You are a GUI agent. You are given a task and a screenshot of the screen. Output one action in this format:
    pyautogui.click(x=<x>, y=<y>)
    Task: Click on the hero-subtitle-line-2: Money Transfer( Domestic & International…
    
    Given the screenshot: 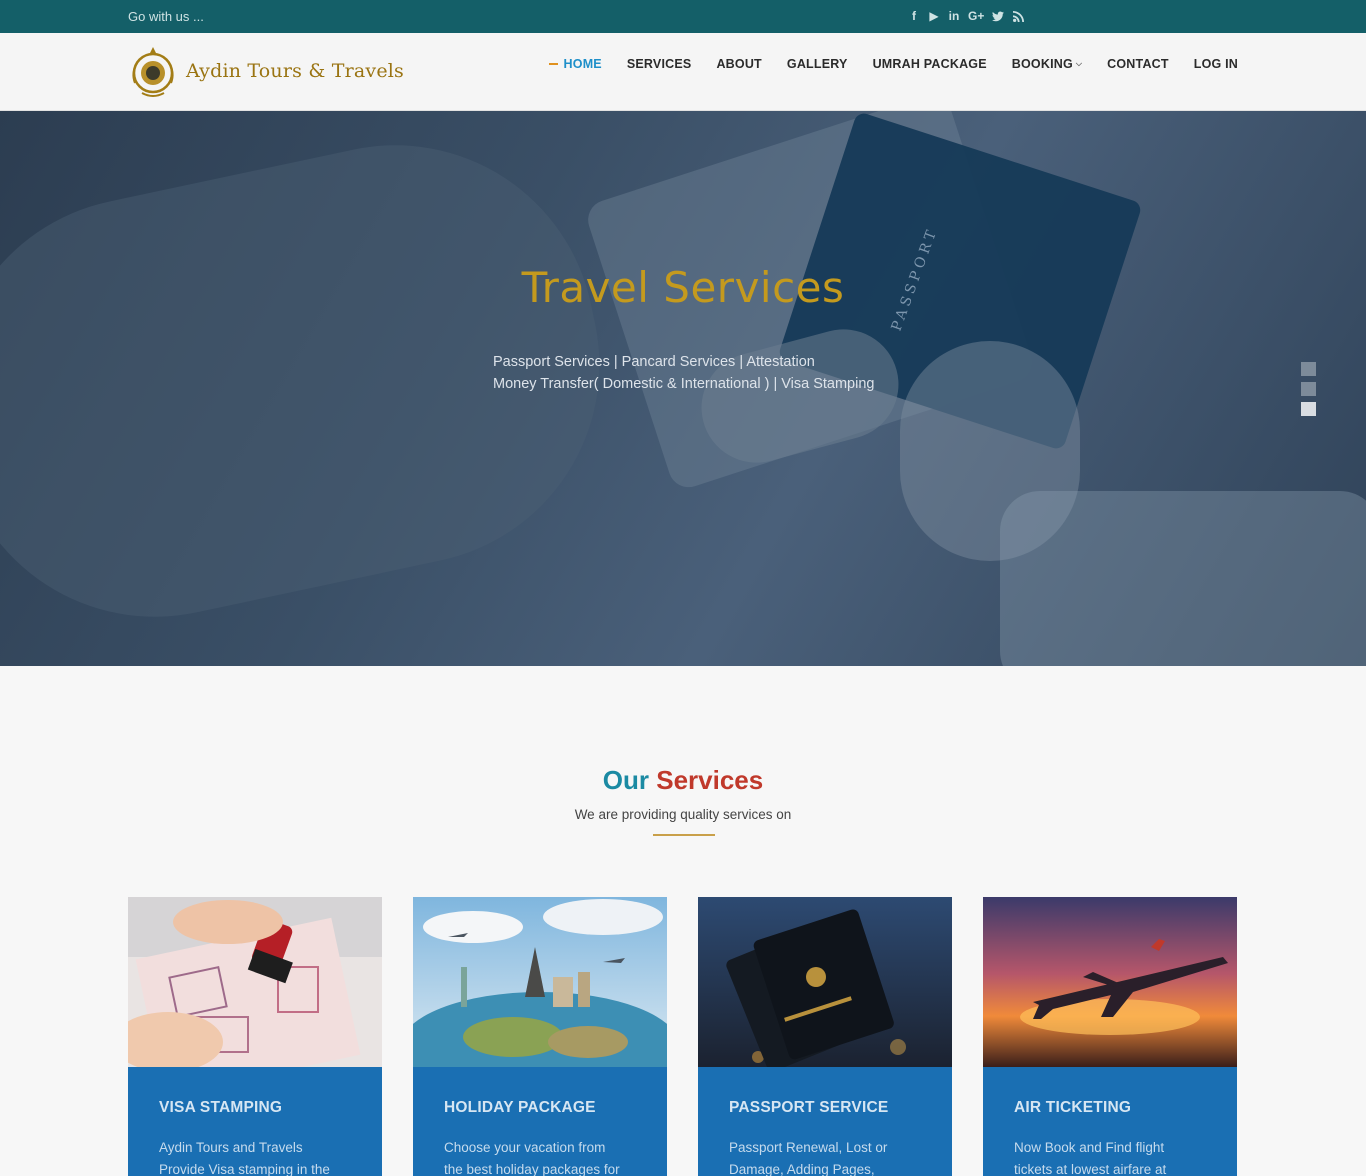 What is the action you would take?
    pyautogui.click(x=684, y=384)
    